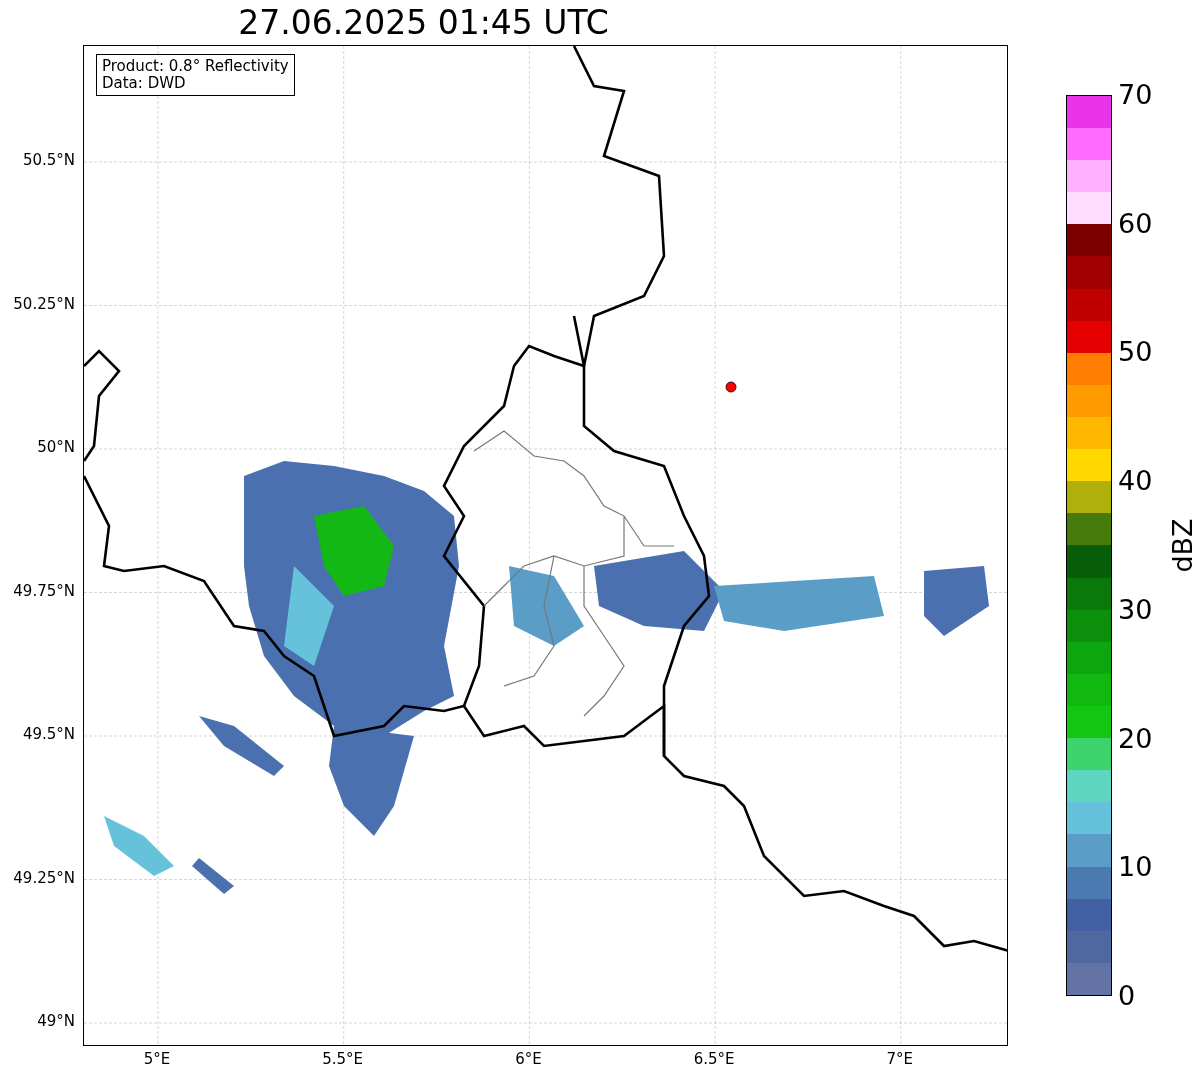  I want to click on colorbar-tick-label: 40, so click(1135, 481).